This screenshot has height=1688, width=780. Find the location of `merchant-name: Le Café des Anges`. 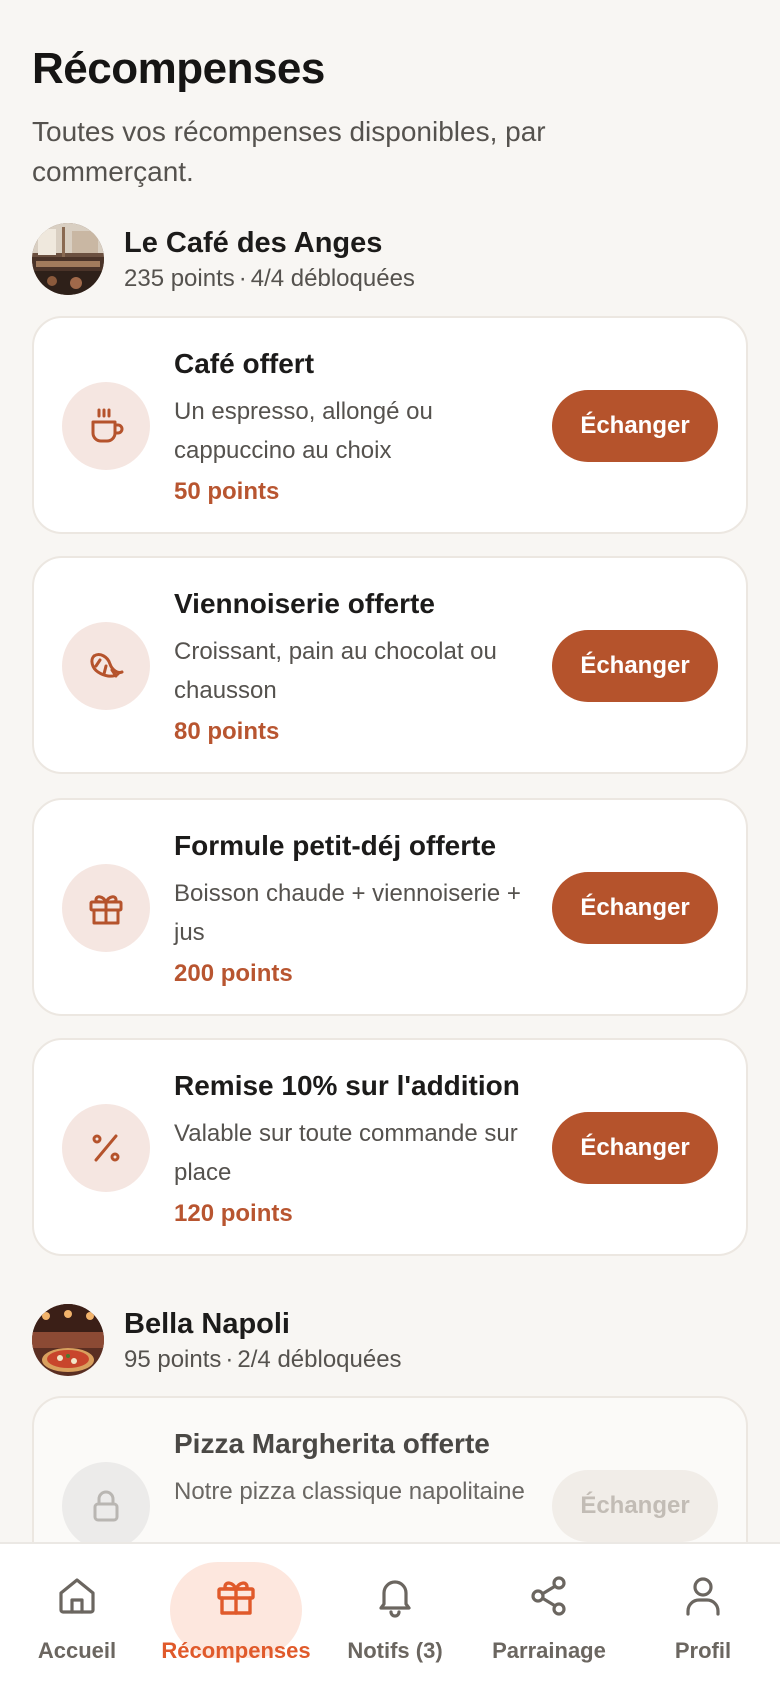

merchant-name: Le Café des Anges is located at coordinates (253, 243).